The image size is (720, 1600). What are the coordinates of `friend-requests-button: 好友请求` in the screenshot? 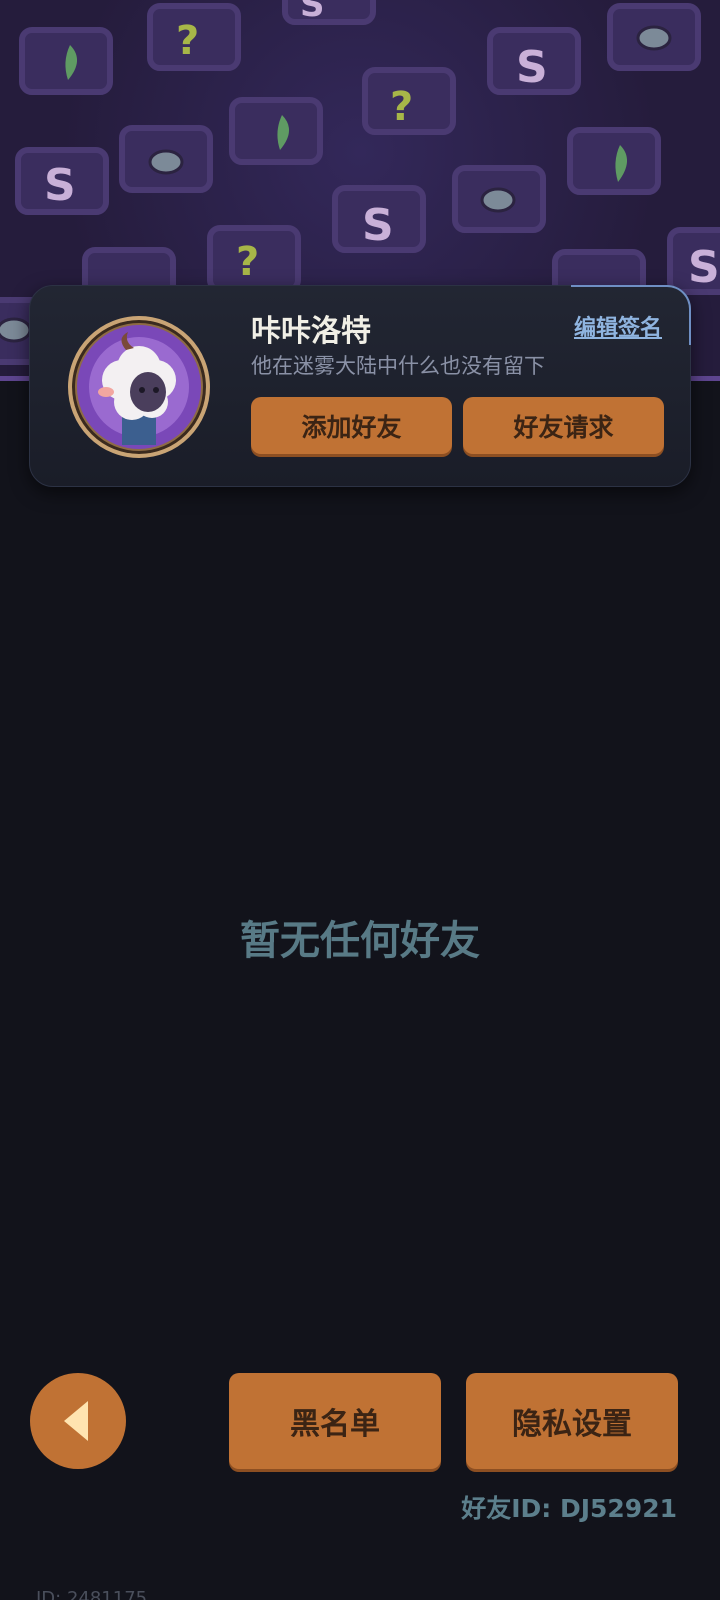 It's located at (563, 425).